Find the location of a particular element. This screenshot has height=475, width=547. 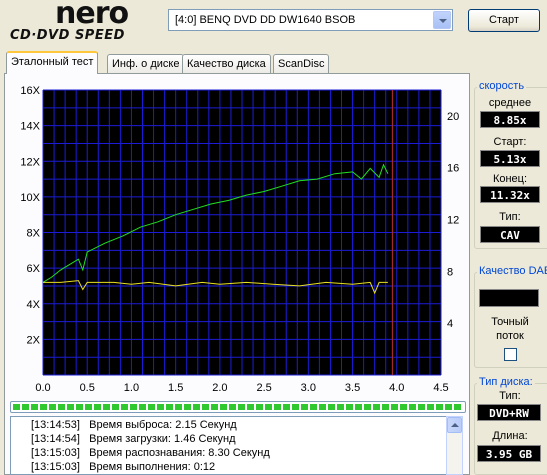

tab-benchmark: Эталонный тест is located at coordinates (52, 62).